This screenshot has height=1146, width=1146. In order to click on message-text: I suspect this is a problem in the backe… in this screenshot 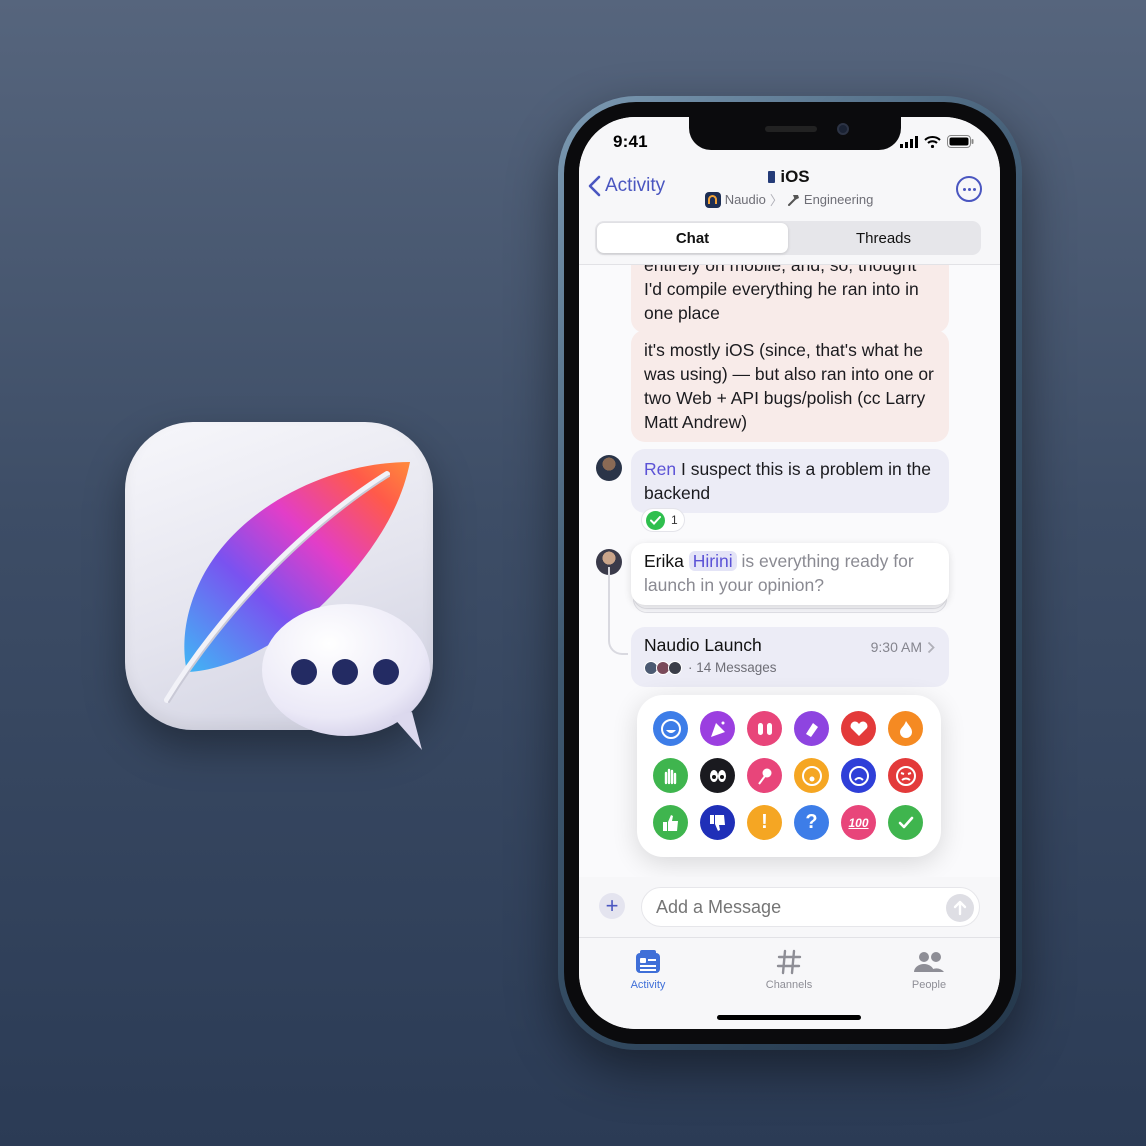, I will do `click(787, 481)`.